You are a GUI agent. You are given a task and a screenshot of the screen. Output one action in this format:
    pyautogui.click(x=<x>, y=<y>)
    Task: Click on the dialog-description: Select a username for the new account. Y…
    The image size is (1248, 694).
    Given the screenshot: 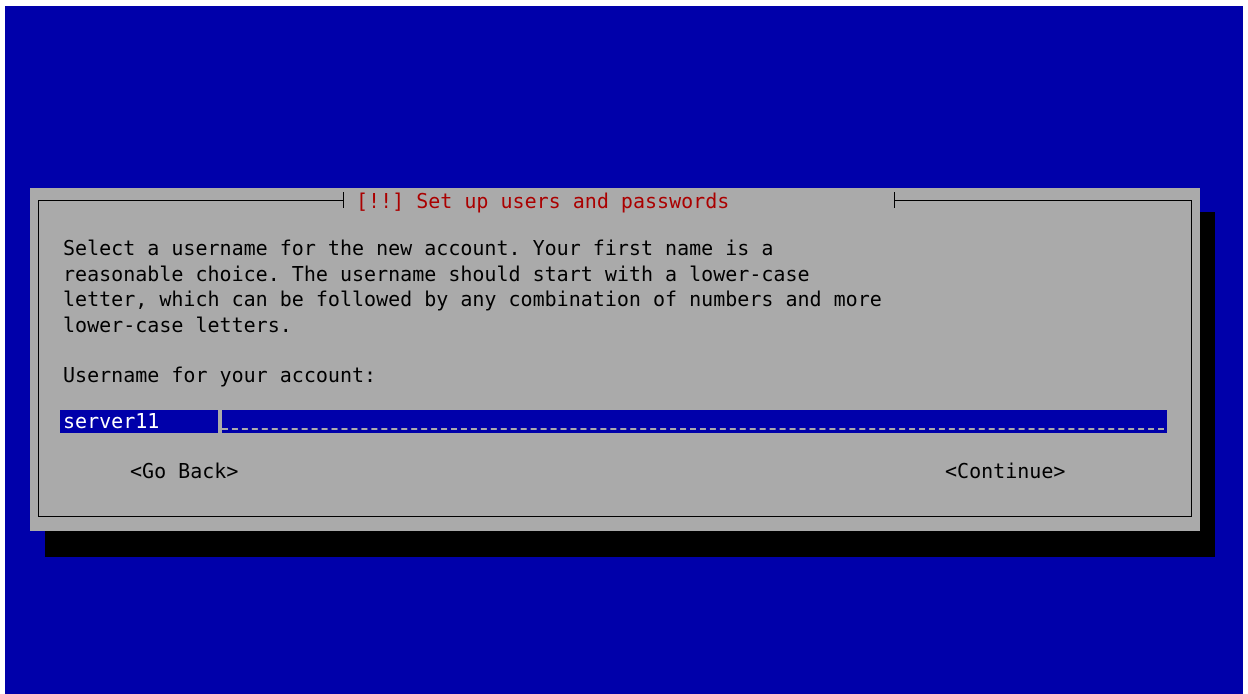 What is the action you would take?
    pyautogui.click(x=618, y=287)
    